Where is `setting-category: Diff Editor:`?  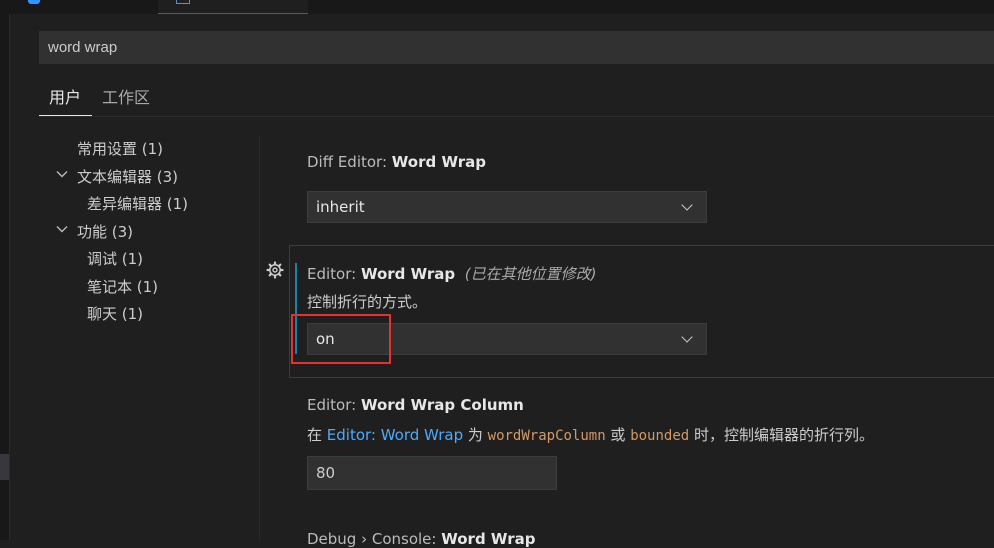
setting-category: Diff Editor: is located at coordinates (349, 162).